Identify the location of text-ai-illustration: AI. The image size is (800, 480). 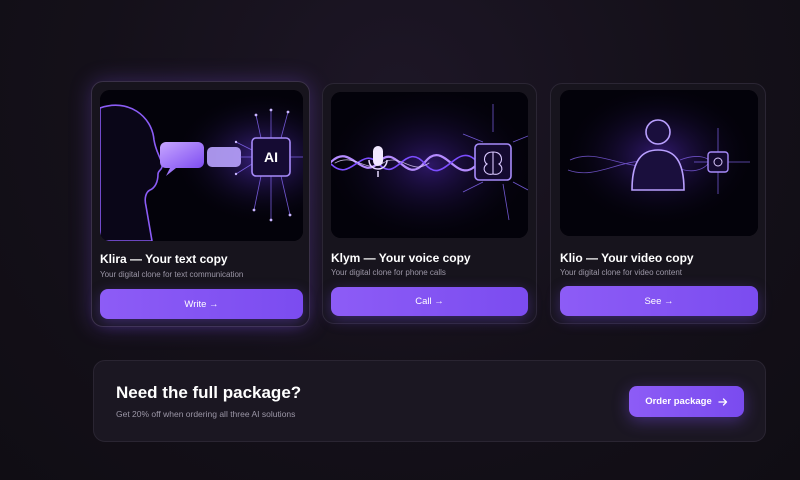
(201, 165).